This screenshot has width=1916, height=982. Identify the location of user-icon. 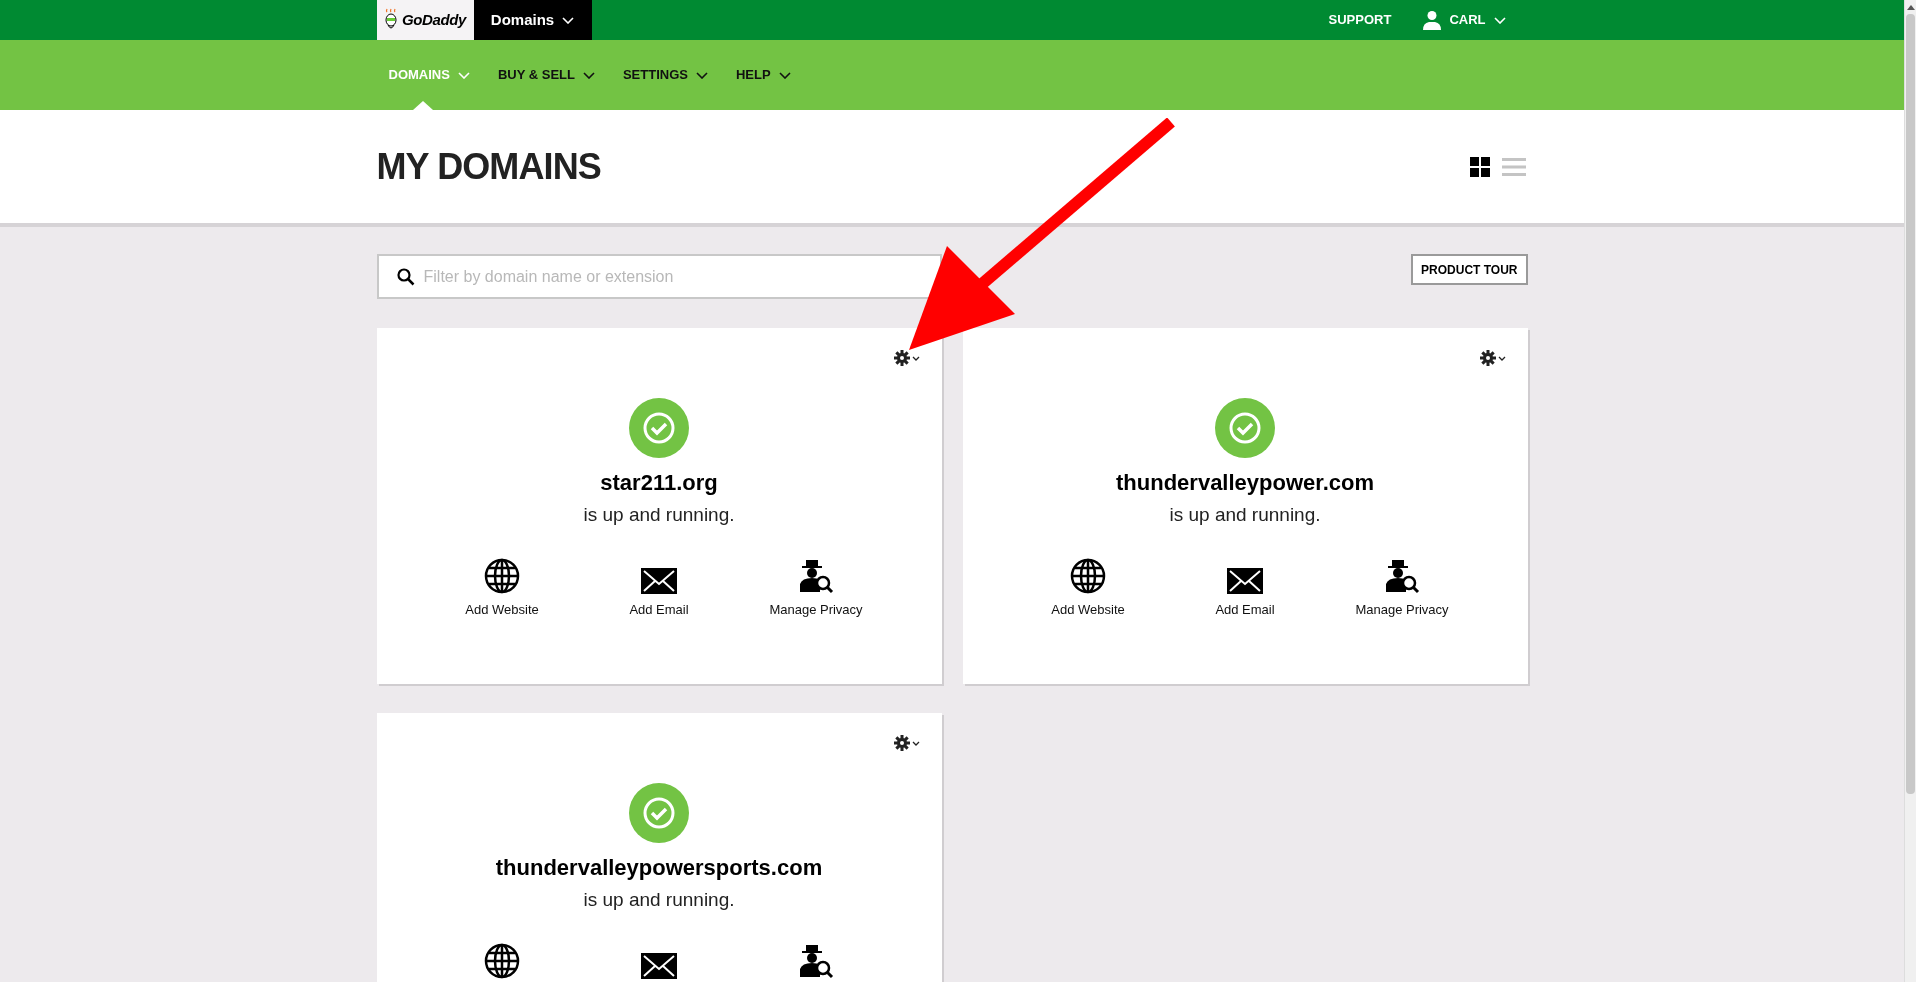
(1432, 20).